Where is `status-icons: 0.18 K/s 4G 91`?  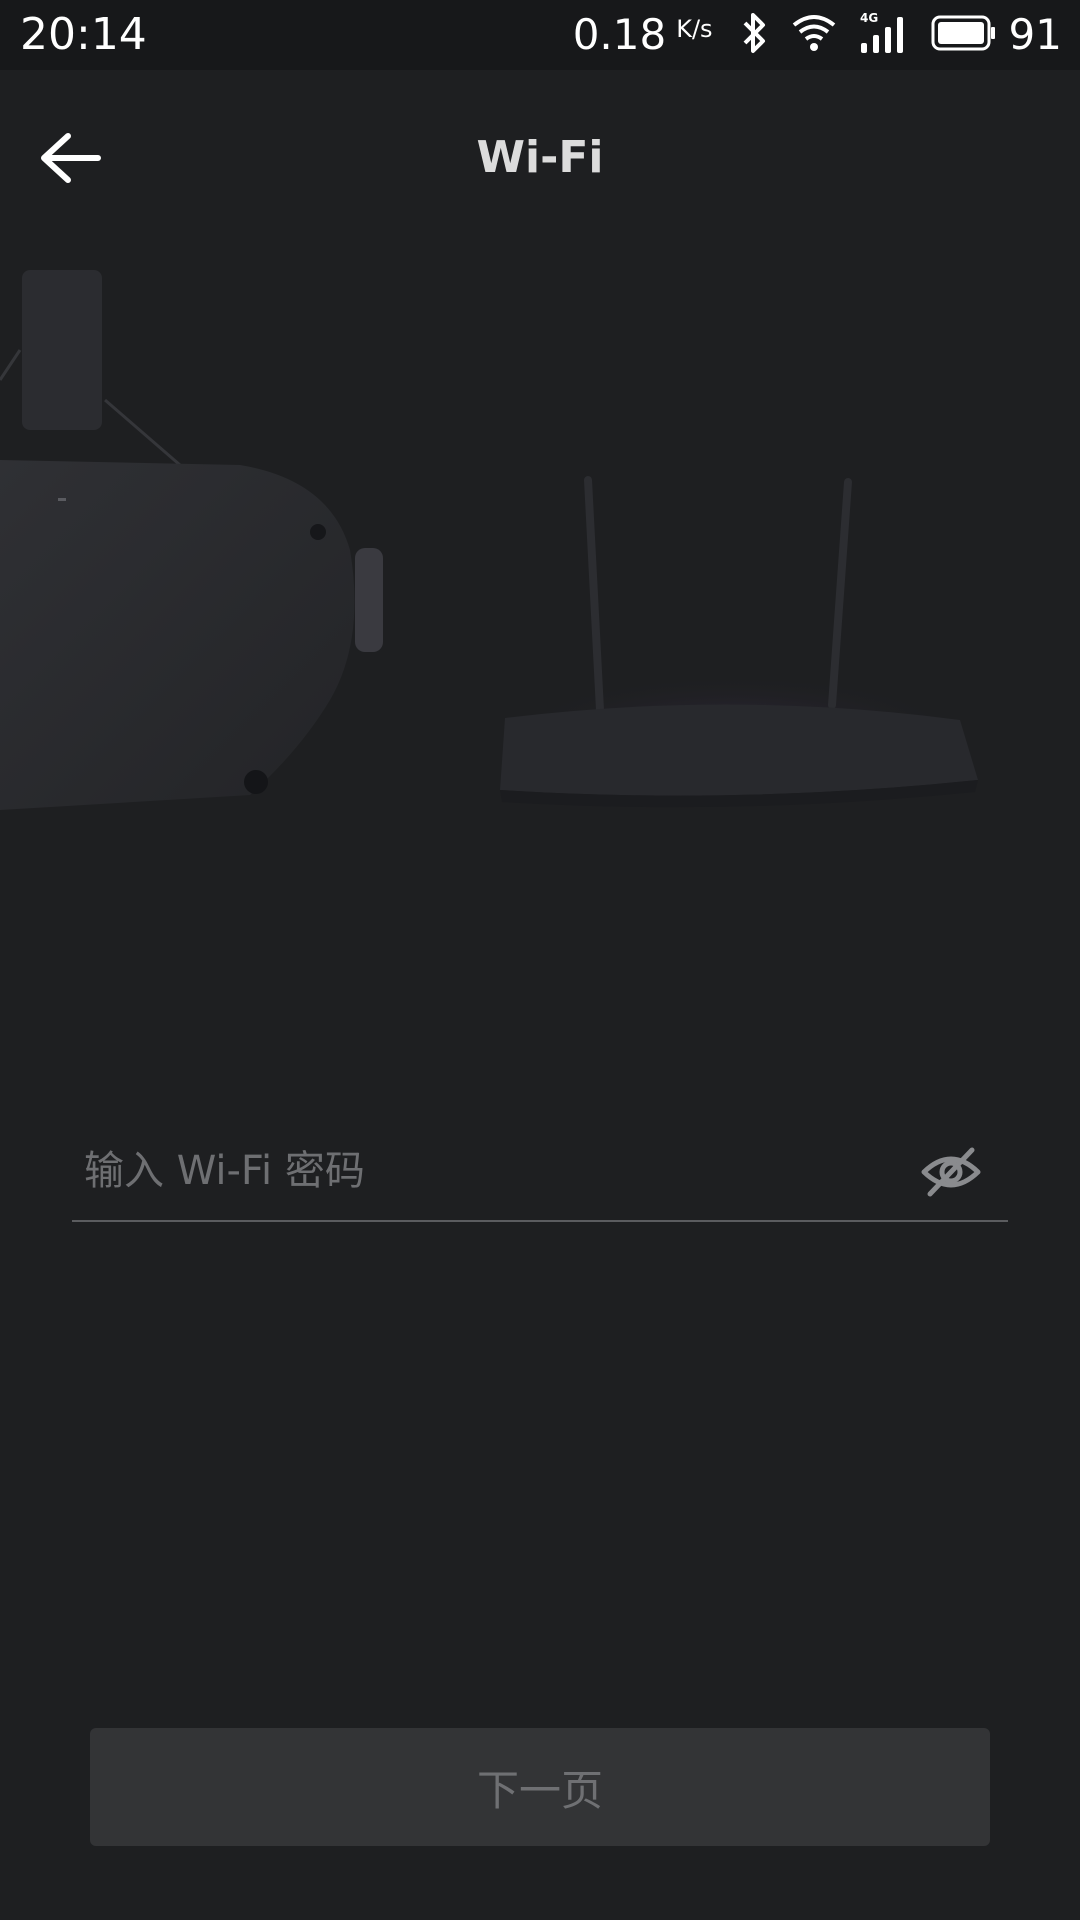
status-icons: 0.18 K/s 4G 91 is located at coordinates (817, 35).